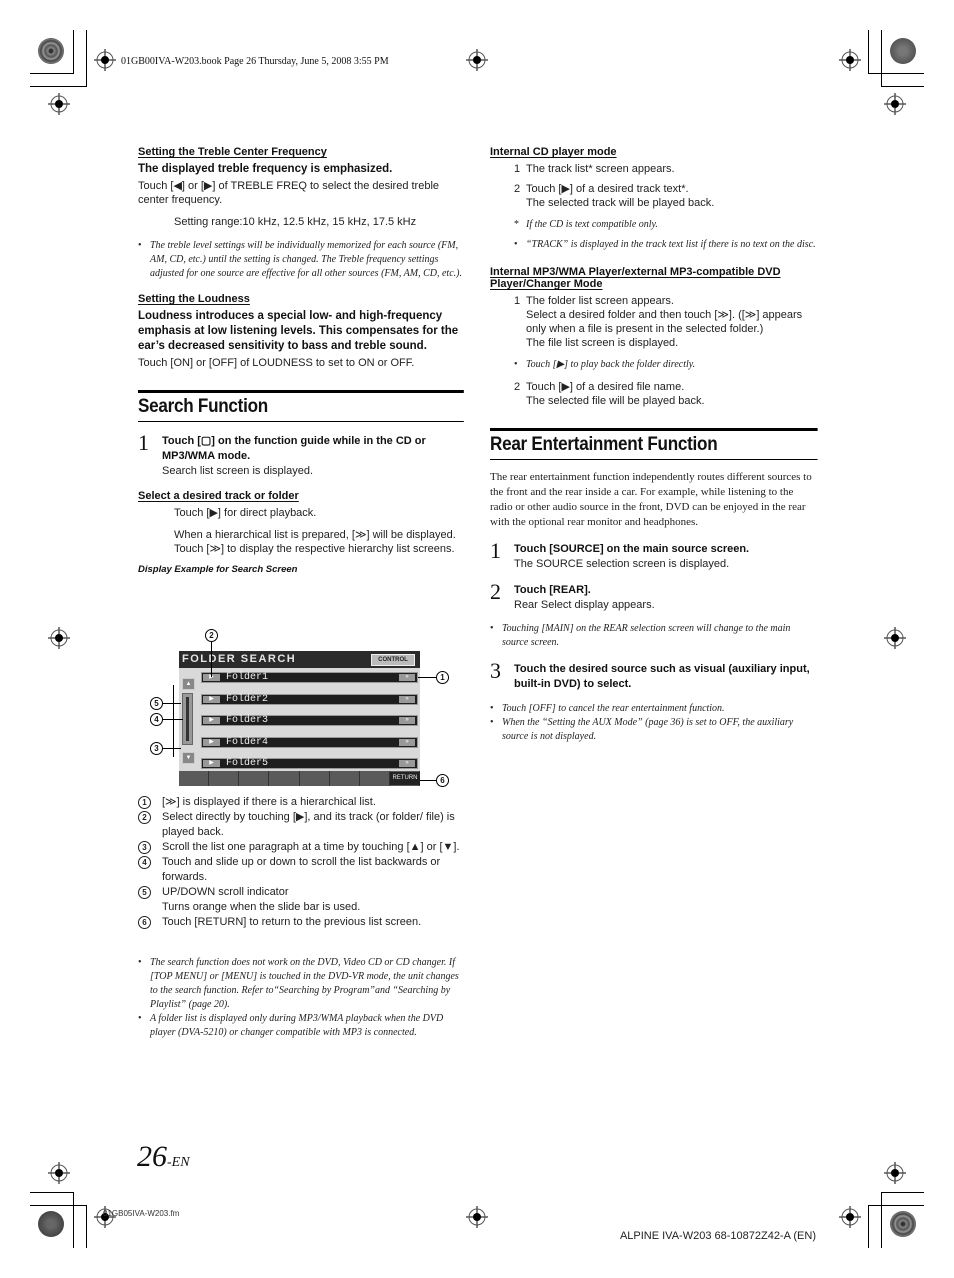  What do you see at coordinates (218, 569) in the screenshot?
I see `display-caption: Display Example for Search Screen` at bounding box center [218, 569].